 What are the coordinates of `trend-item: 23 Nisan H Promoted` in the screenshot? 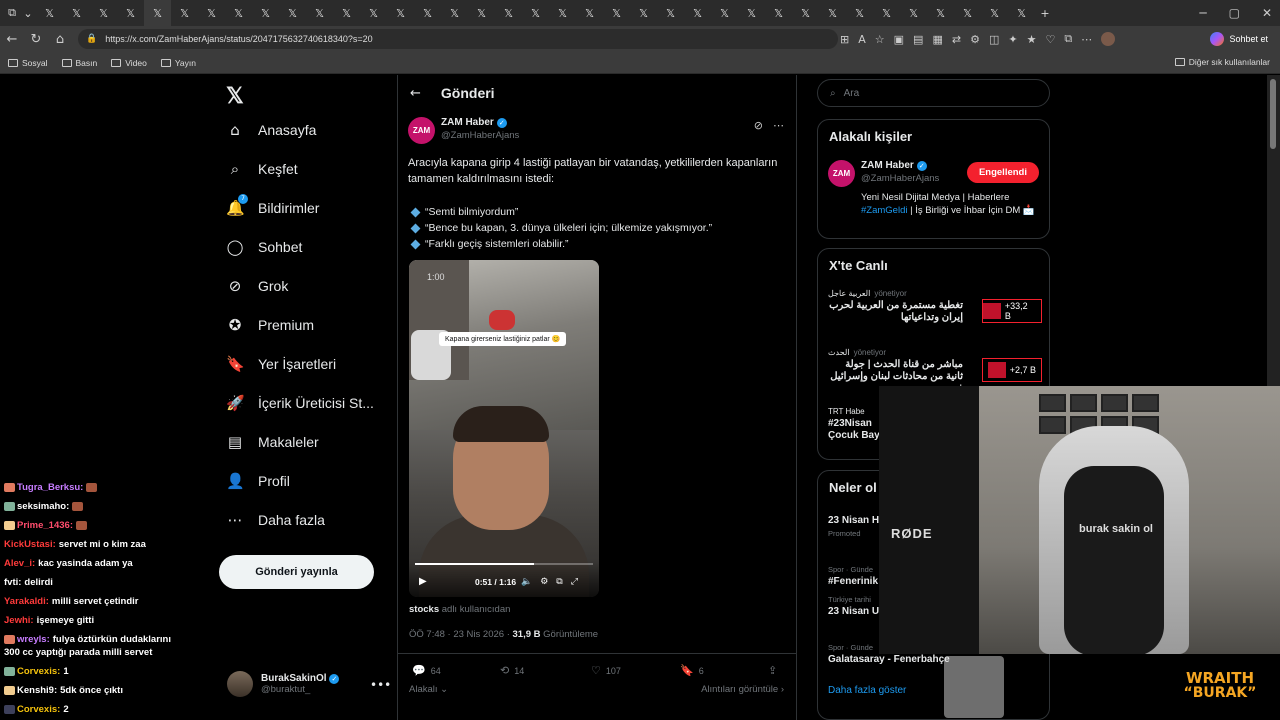 It's located at (853, 527).